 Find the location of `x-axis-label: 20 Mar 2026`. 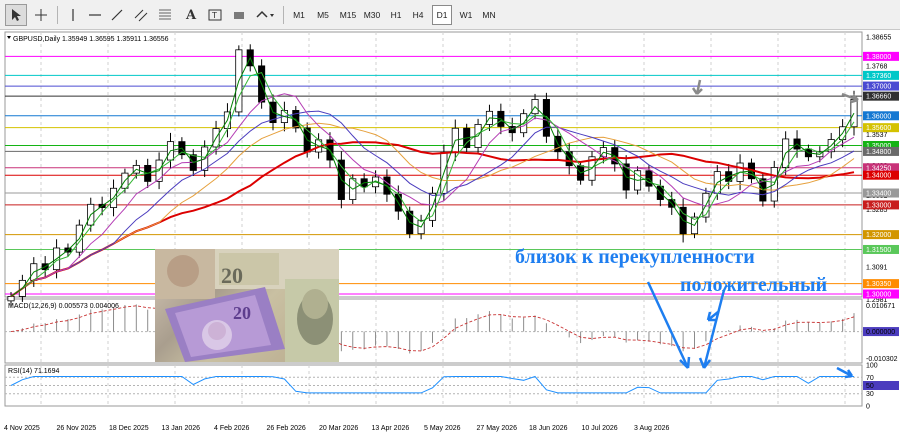

x-axis-label: 20 Mar 2026 is located at coordinates (338, 428).